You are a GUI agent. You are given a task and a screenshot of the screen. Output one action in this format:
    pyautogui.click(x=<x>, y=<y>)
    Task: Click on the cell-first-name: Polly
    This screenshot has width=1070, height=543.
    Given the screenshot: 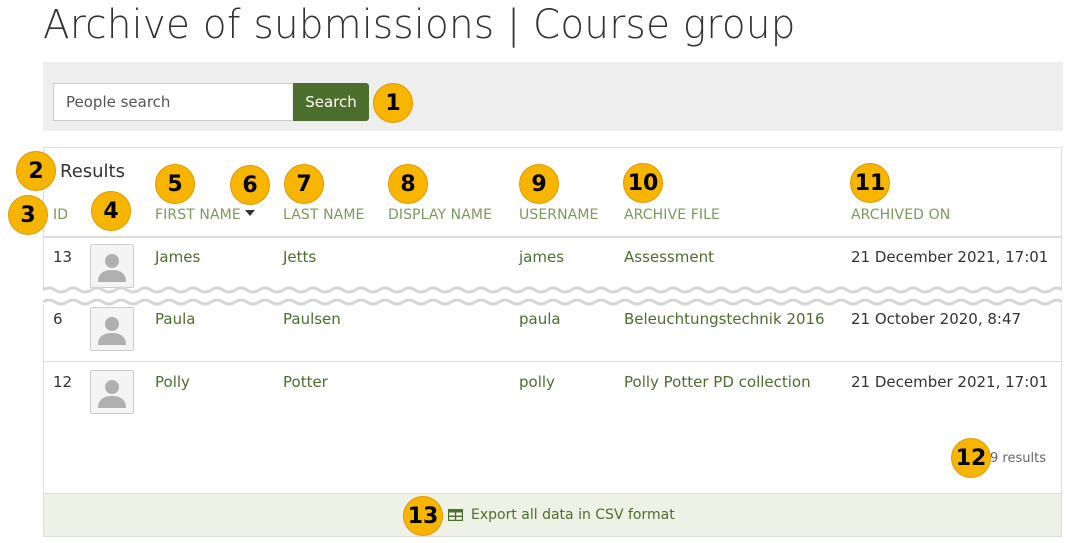 What is the action you would take?
    pyautogui.click(x=172, y=382)
    